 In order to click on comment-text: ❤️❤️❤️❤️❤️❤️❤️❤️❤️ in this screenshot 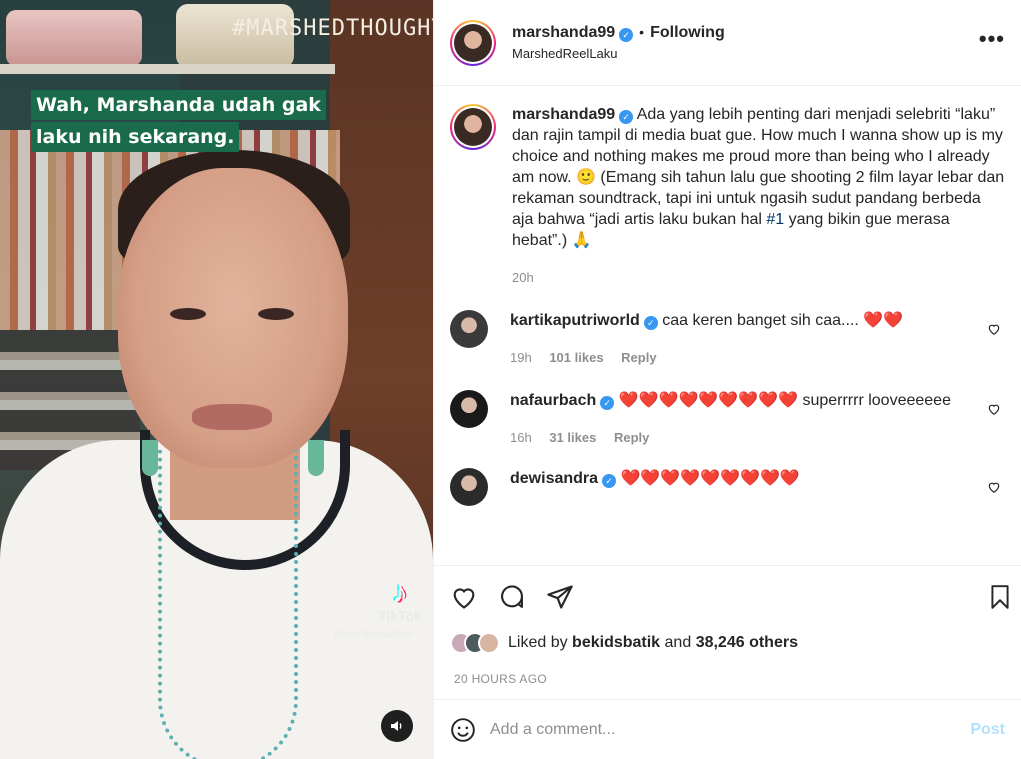, I will do `click(710, 478)`.